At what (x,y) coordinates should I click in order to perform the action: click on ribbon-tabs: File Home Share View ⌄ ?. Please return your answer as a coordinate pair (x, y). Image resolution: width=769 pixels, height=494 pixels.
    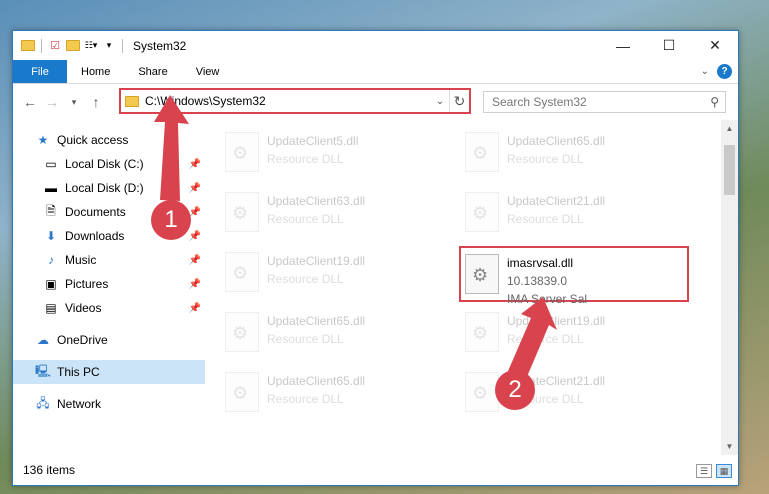
    Looking at the image, I should click on (375, 72).